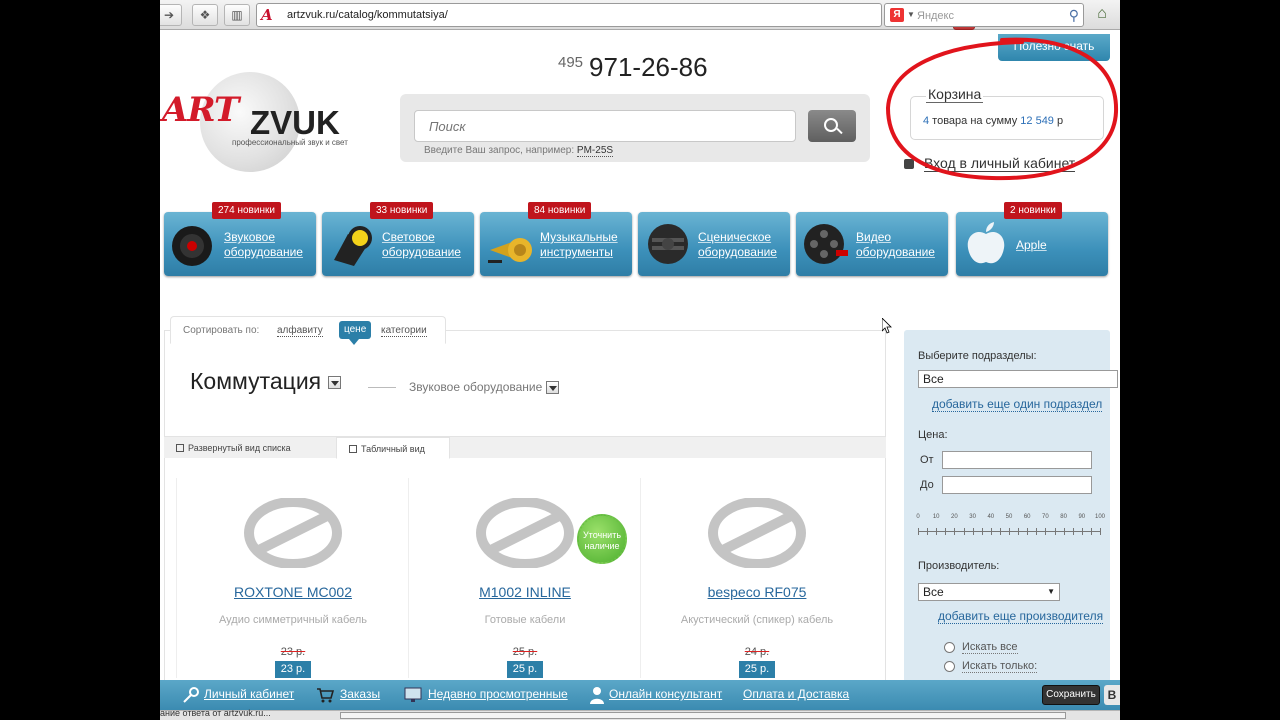 The image size is (1280, 720). What do you see at coordinates (949, 647) in the screenshot?
I see `radio-search-all` at bounding box center [949, 647].